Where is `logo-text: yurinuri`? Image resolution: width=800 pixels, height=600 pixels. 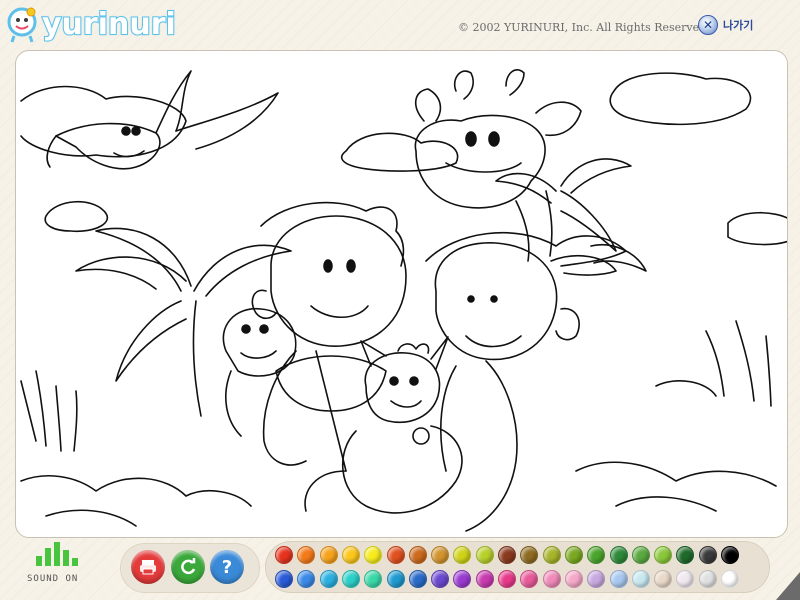
logo-text: yurinuri is located at coordinates (109, 24).